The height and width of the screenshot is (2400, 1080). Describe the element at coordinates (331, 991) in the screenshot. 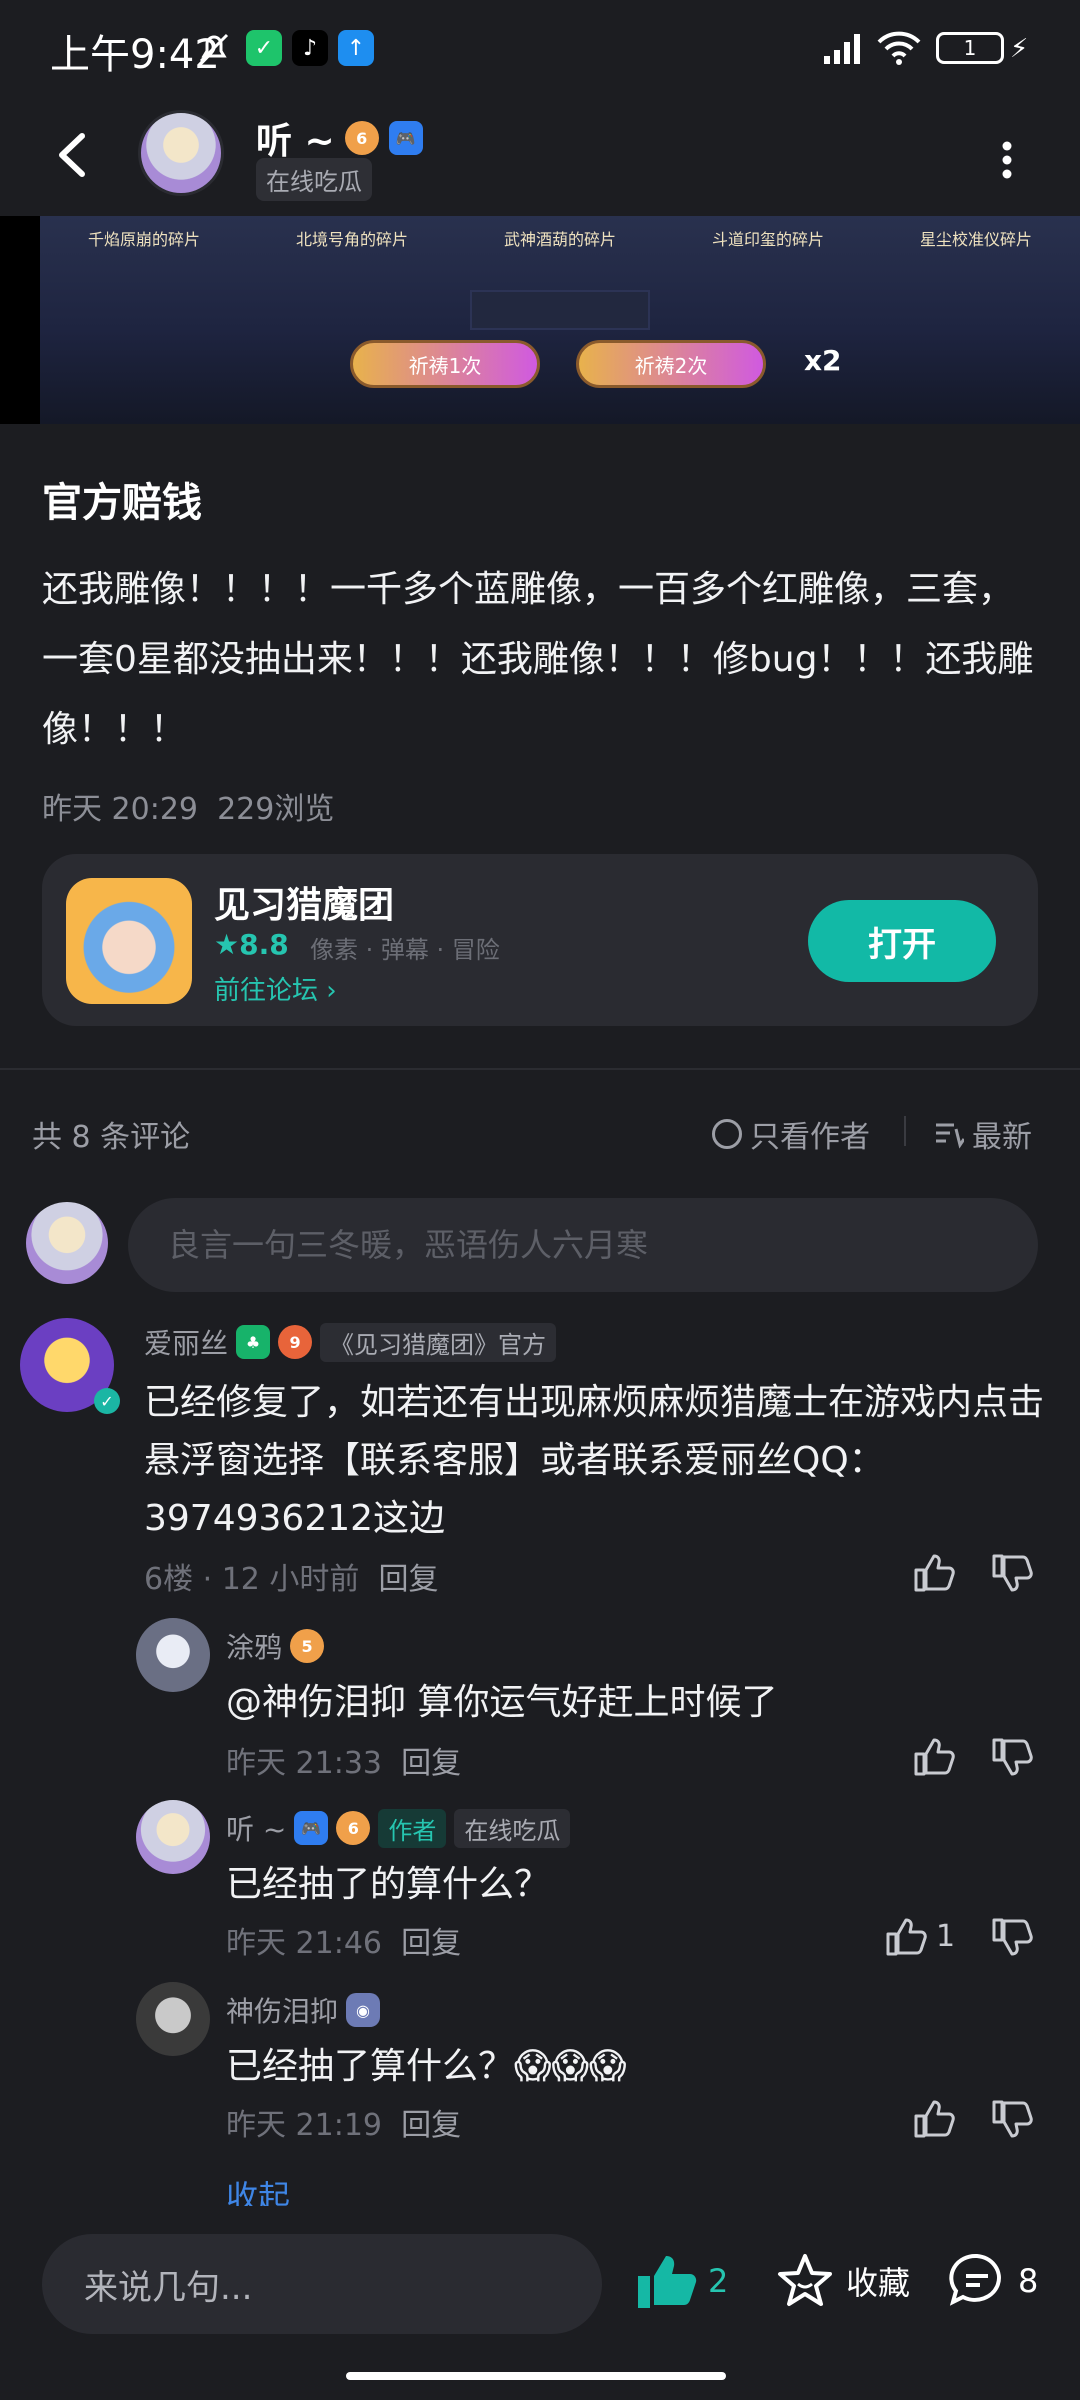

I see `chevron-right-icon: ›` at that location.